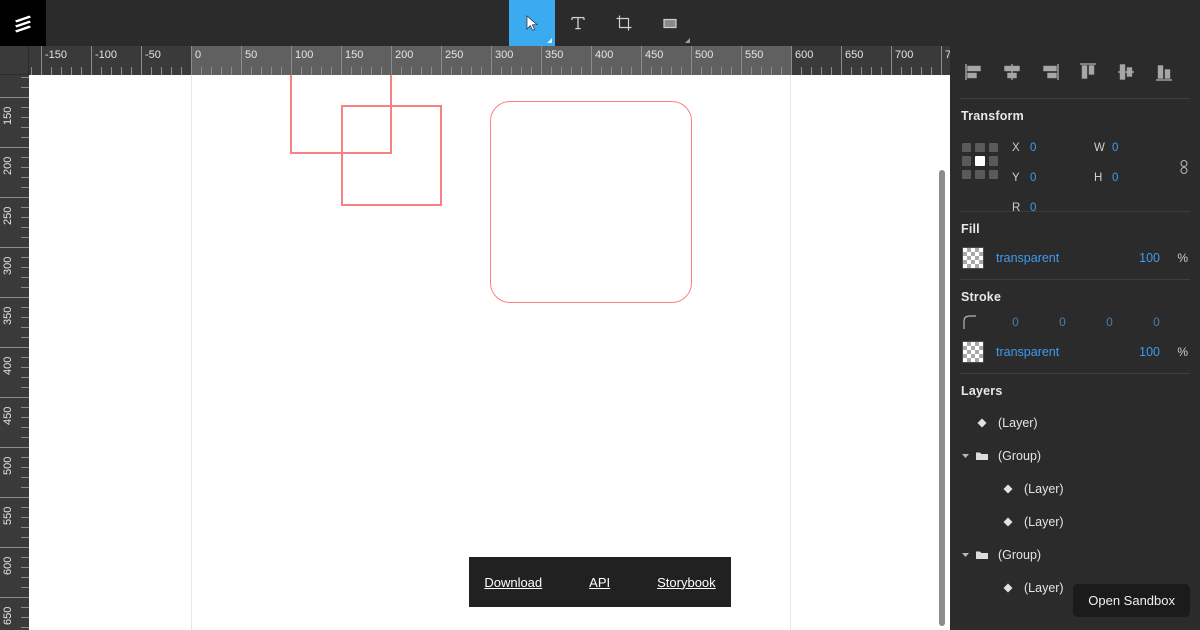  I want to click on fill-opacity-value: 100, so click(1149, 258).